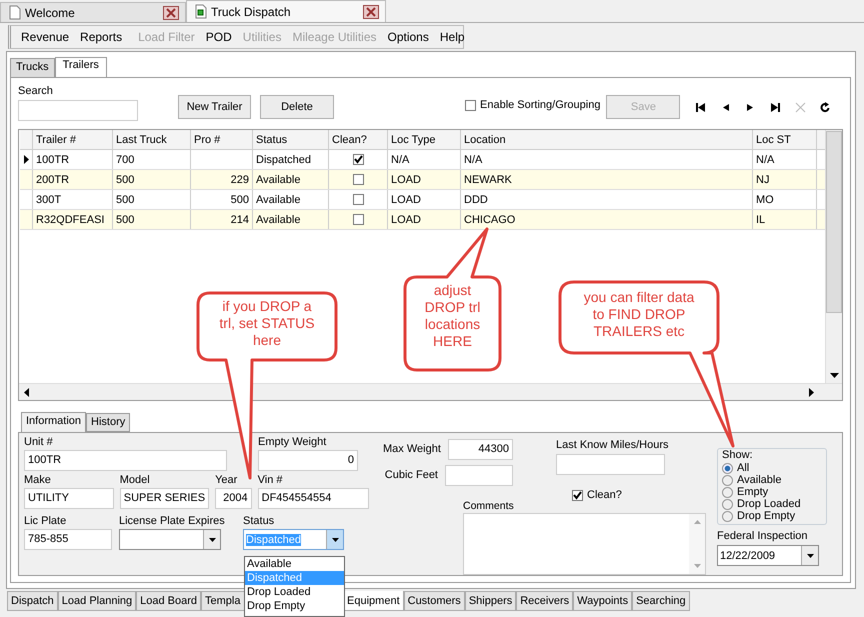 This screenshot has height=617, width=864. What do you see at coordinates (38, 480) in the screenshot?
I see `field-label: Make` at bounding box center [38, 480].